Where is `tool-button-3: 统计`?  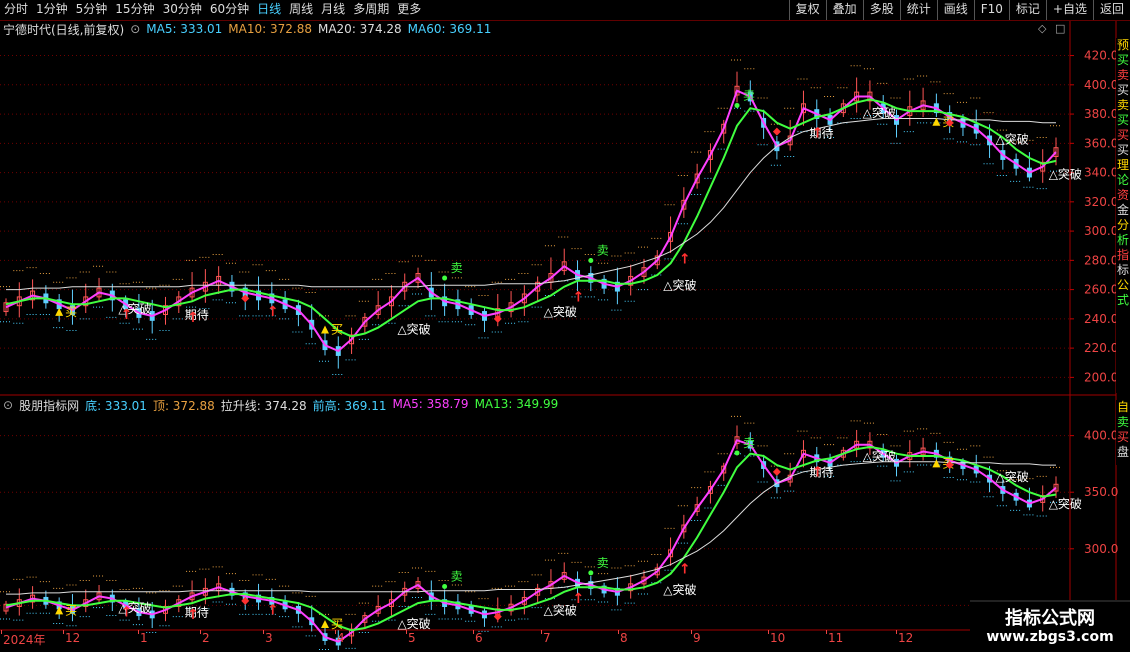
tool-button-3: 统计 is located at coordinates (918, 10).